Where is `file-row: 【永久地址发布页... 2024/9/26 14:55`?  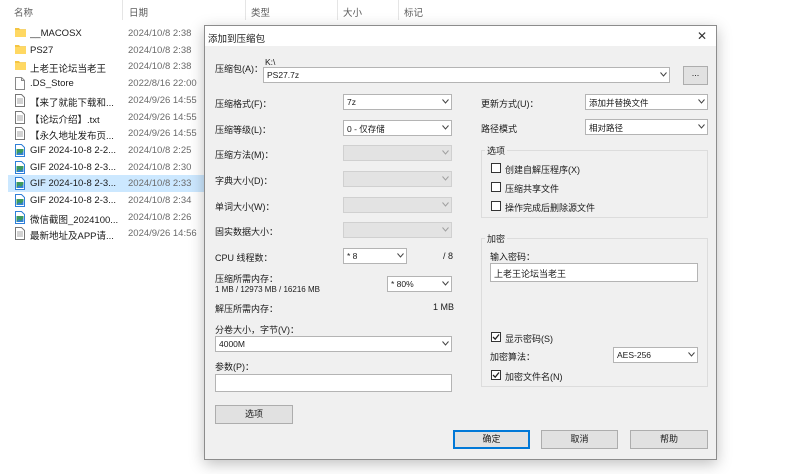 file-row: 【永久地址发布页... 2024/9/26 14:55 is located at coordinates (107, 133).